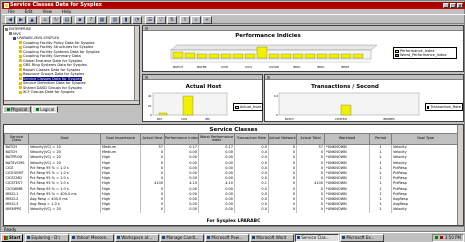 This screenshot has width=465, height=242. Describe the element at coordinates (188, 106) in the screenshot. I see `actual-host-bar-chart: 4K 2K 0 BAT CICS IMS` at that location.